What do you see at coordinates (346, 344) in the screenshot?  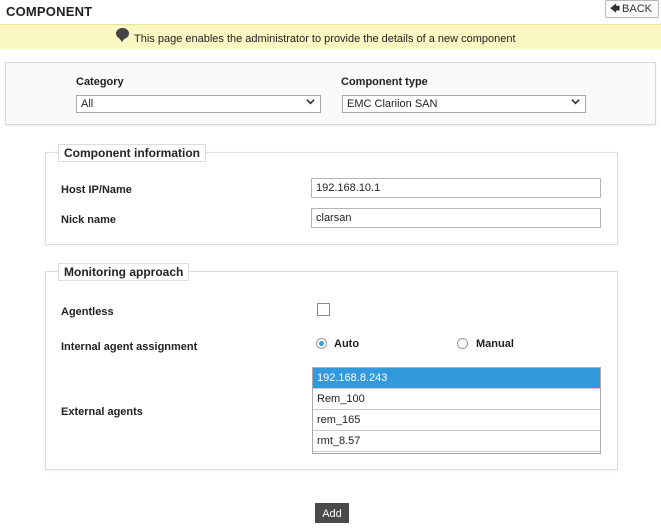 I see `auto-radio-label: Auto` at bounding box center [346, 344].